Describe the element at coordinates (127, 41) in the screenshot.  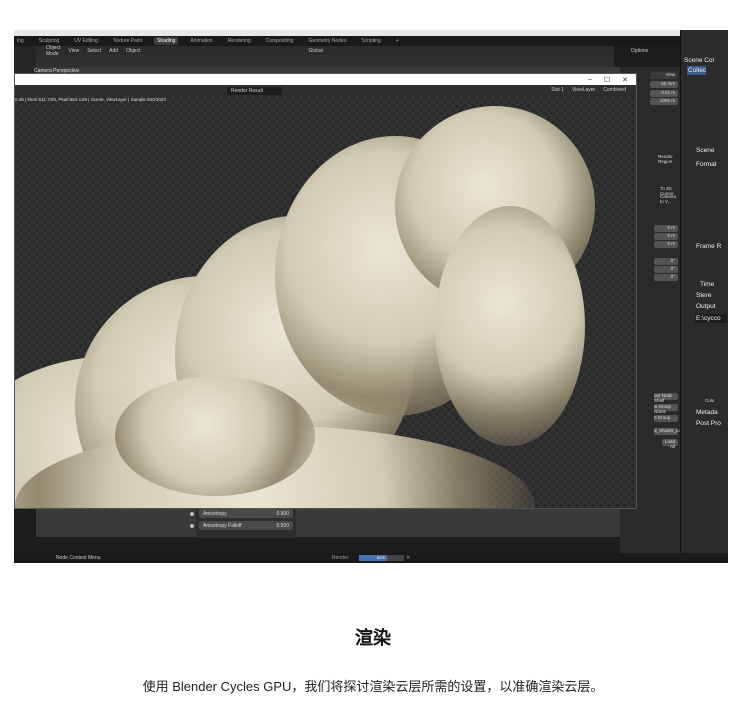
I see `tab: Texture Paint` at that location.